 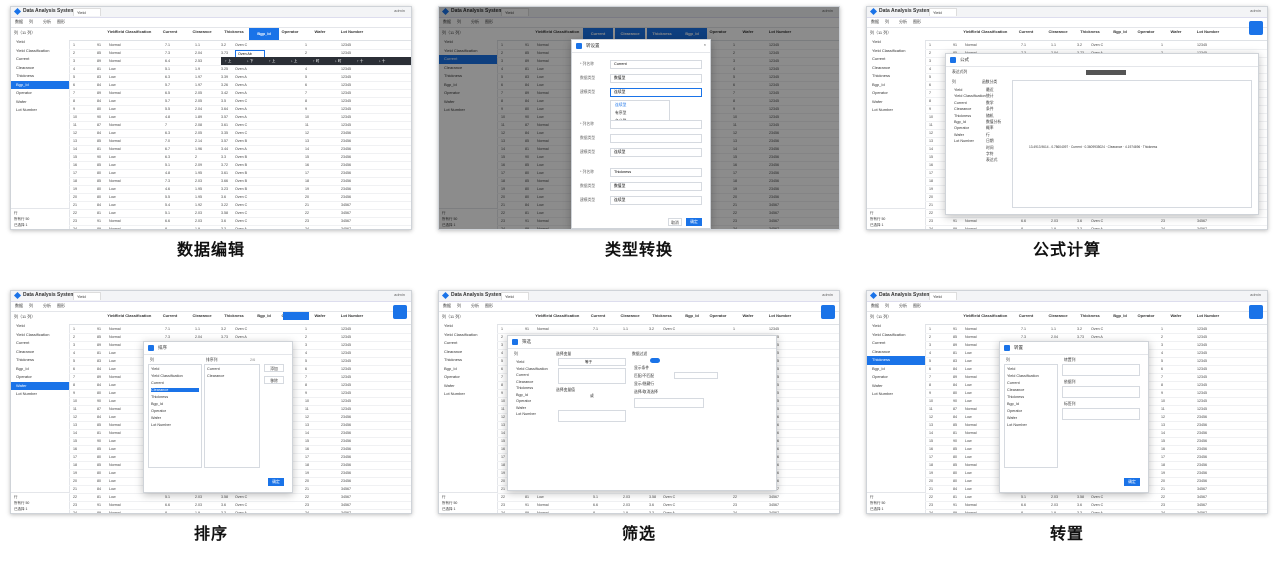 I want to click on grid-column-header: Lot Number, so click(x=352, y=32).